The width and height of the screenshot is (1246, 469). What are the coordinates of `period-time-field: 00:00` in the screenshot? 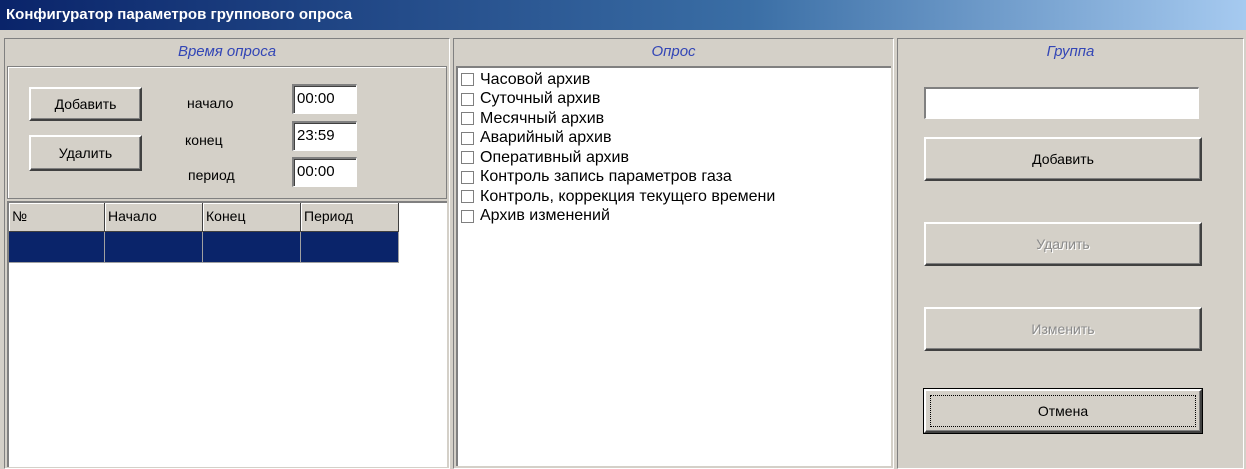 It's located at (324, 172).